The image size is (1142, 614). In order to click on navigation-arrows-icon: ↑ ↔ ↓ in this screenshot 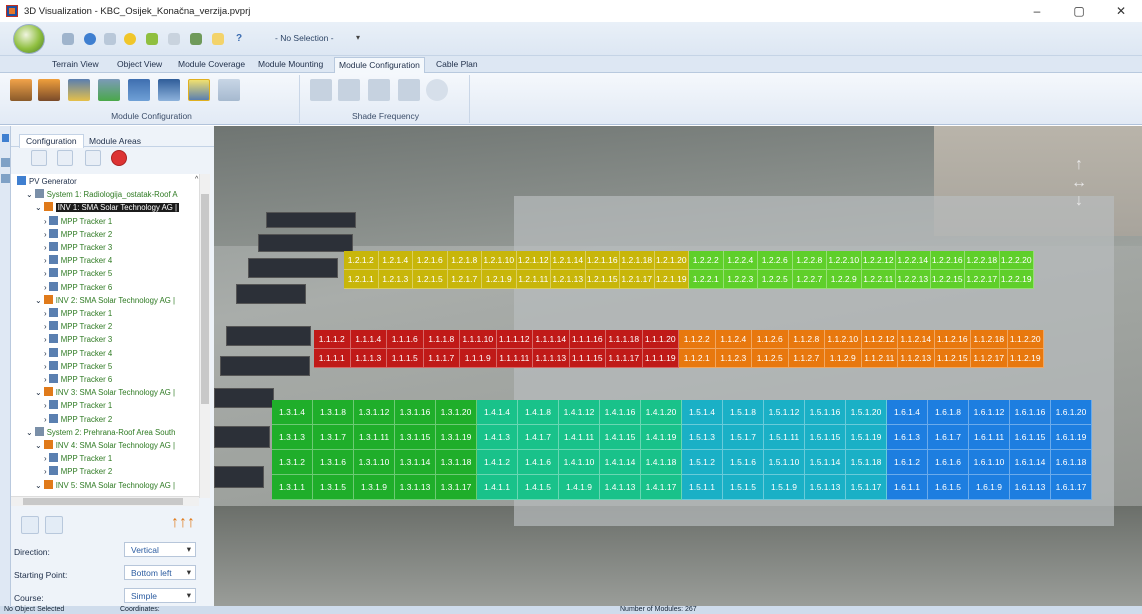, I will do `click(1079, 186)`.